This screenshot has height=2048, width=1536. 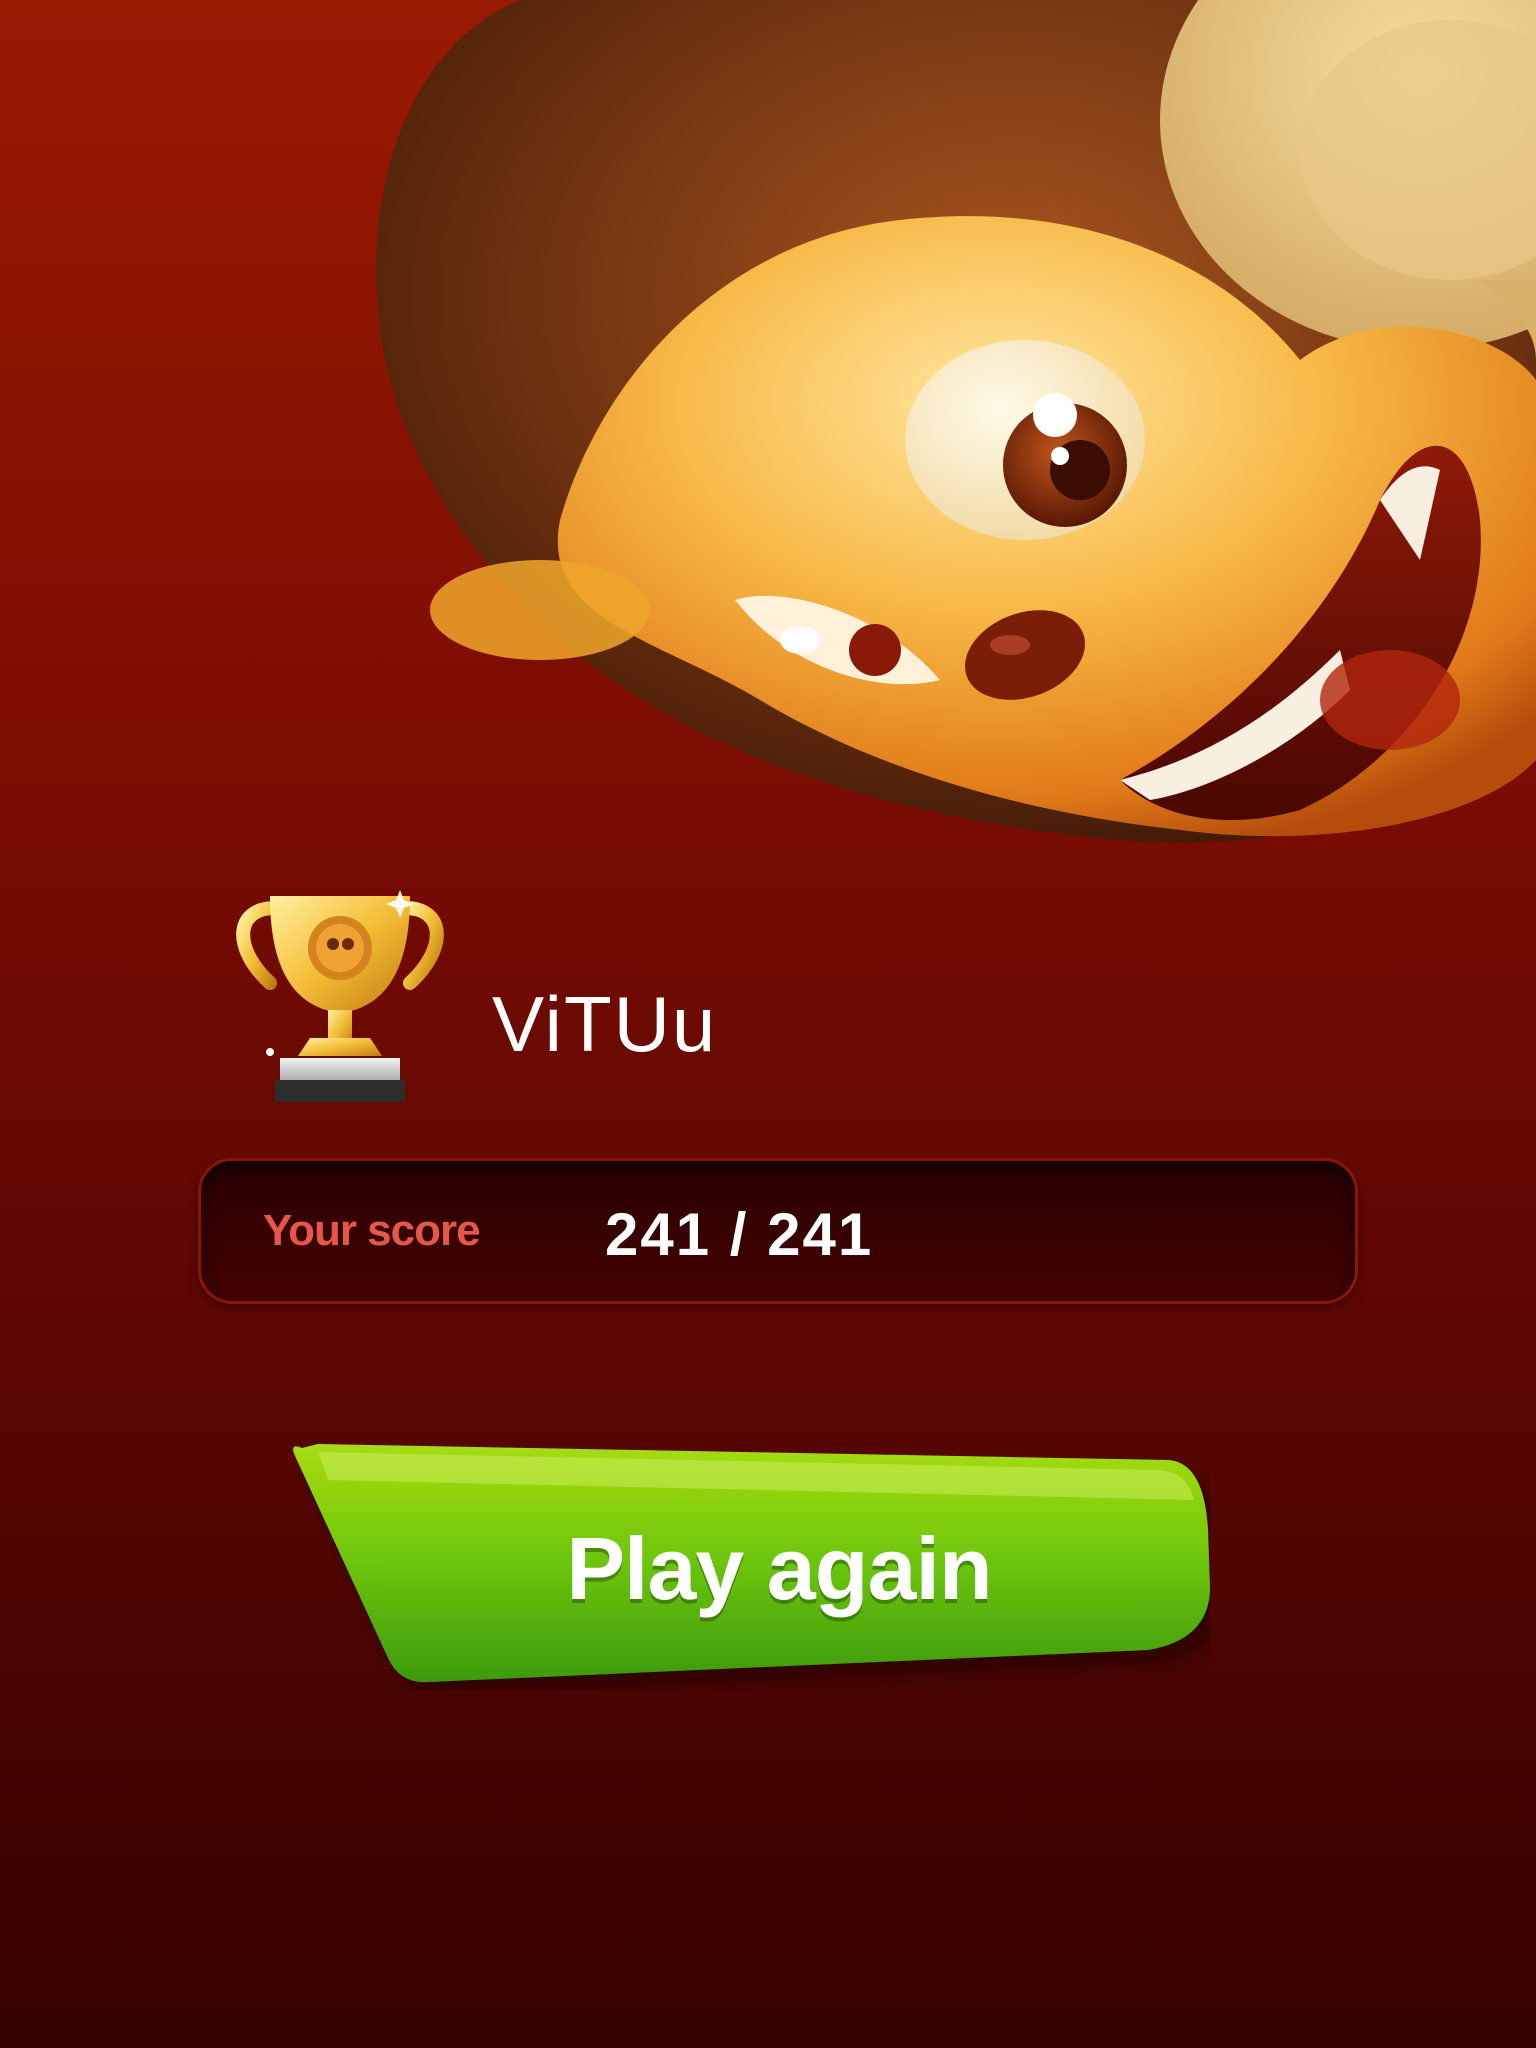 What do you see at coordinates (779, 1568) in the screenshot?
I see `play-again-label: Play again` at bounding box center [779, 1568].